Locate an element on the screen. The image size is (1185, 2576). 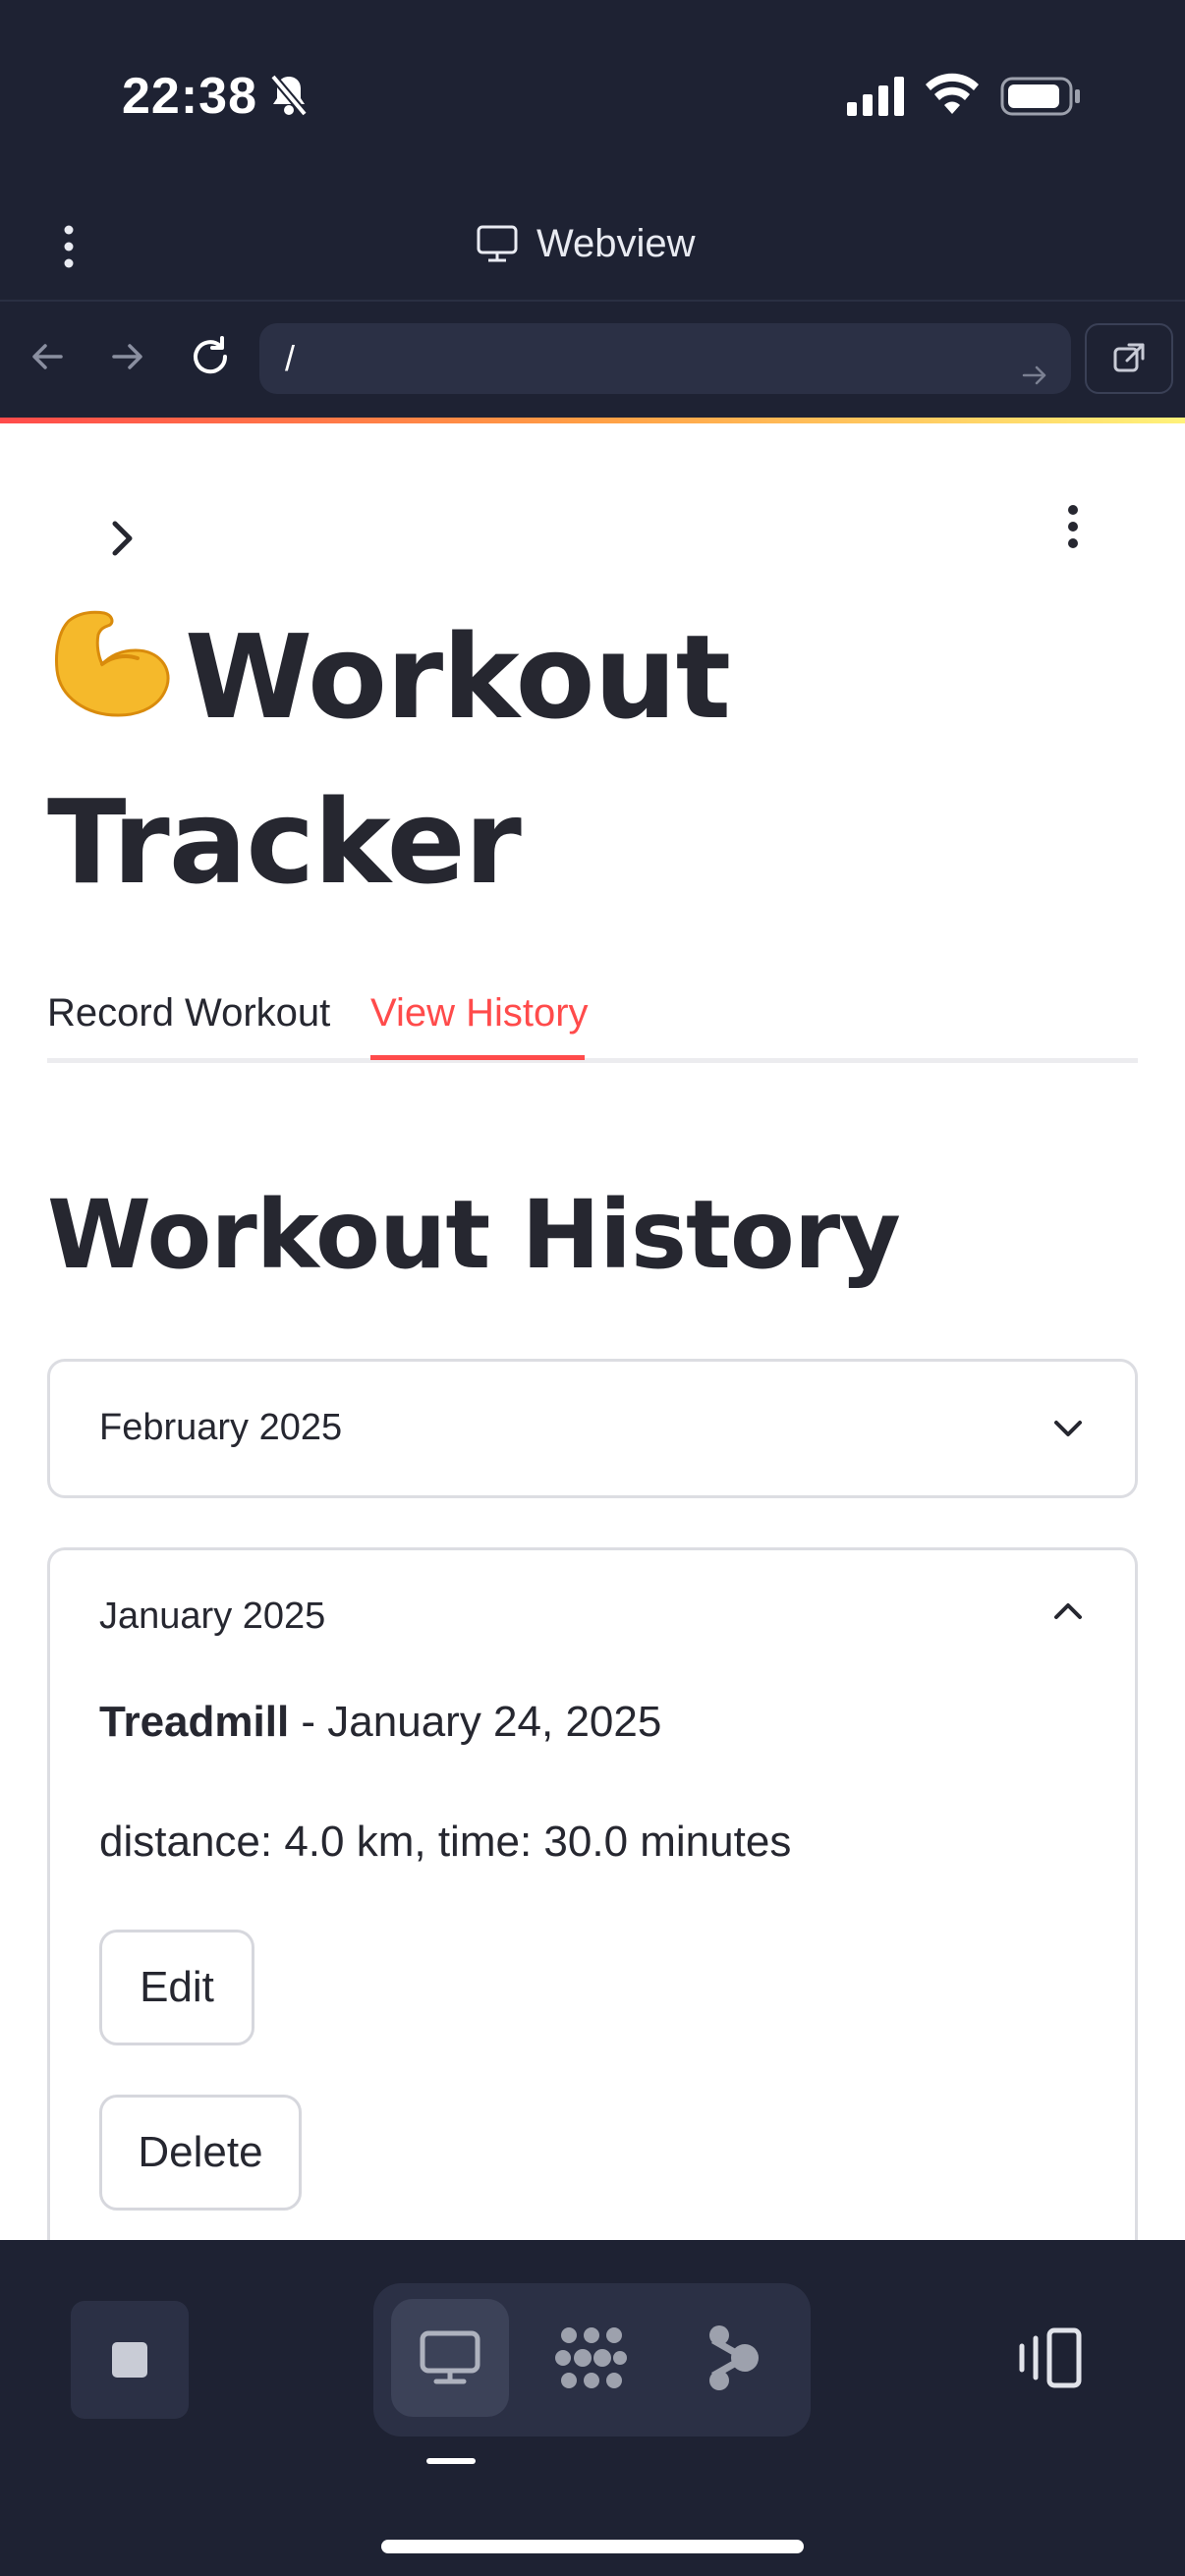
view-grid-button is located at coordinates (592, 2358).